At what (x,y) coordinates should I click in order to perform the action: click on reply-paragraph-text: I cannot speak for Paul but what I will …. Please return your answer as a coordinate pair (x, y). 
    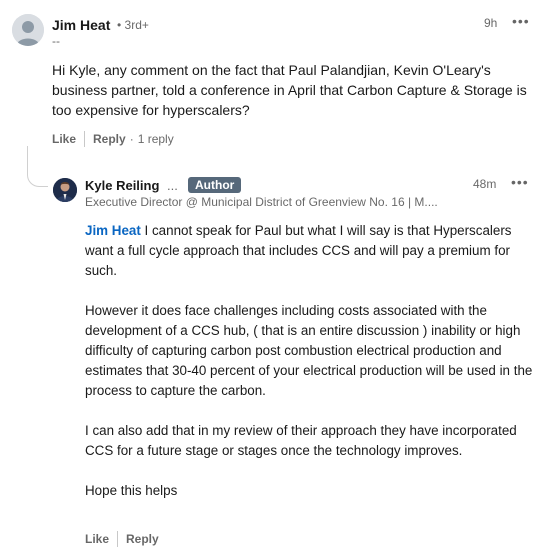
    Looking at the image, I should click on (298, 250).